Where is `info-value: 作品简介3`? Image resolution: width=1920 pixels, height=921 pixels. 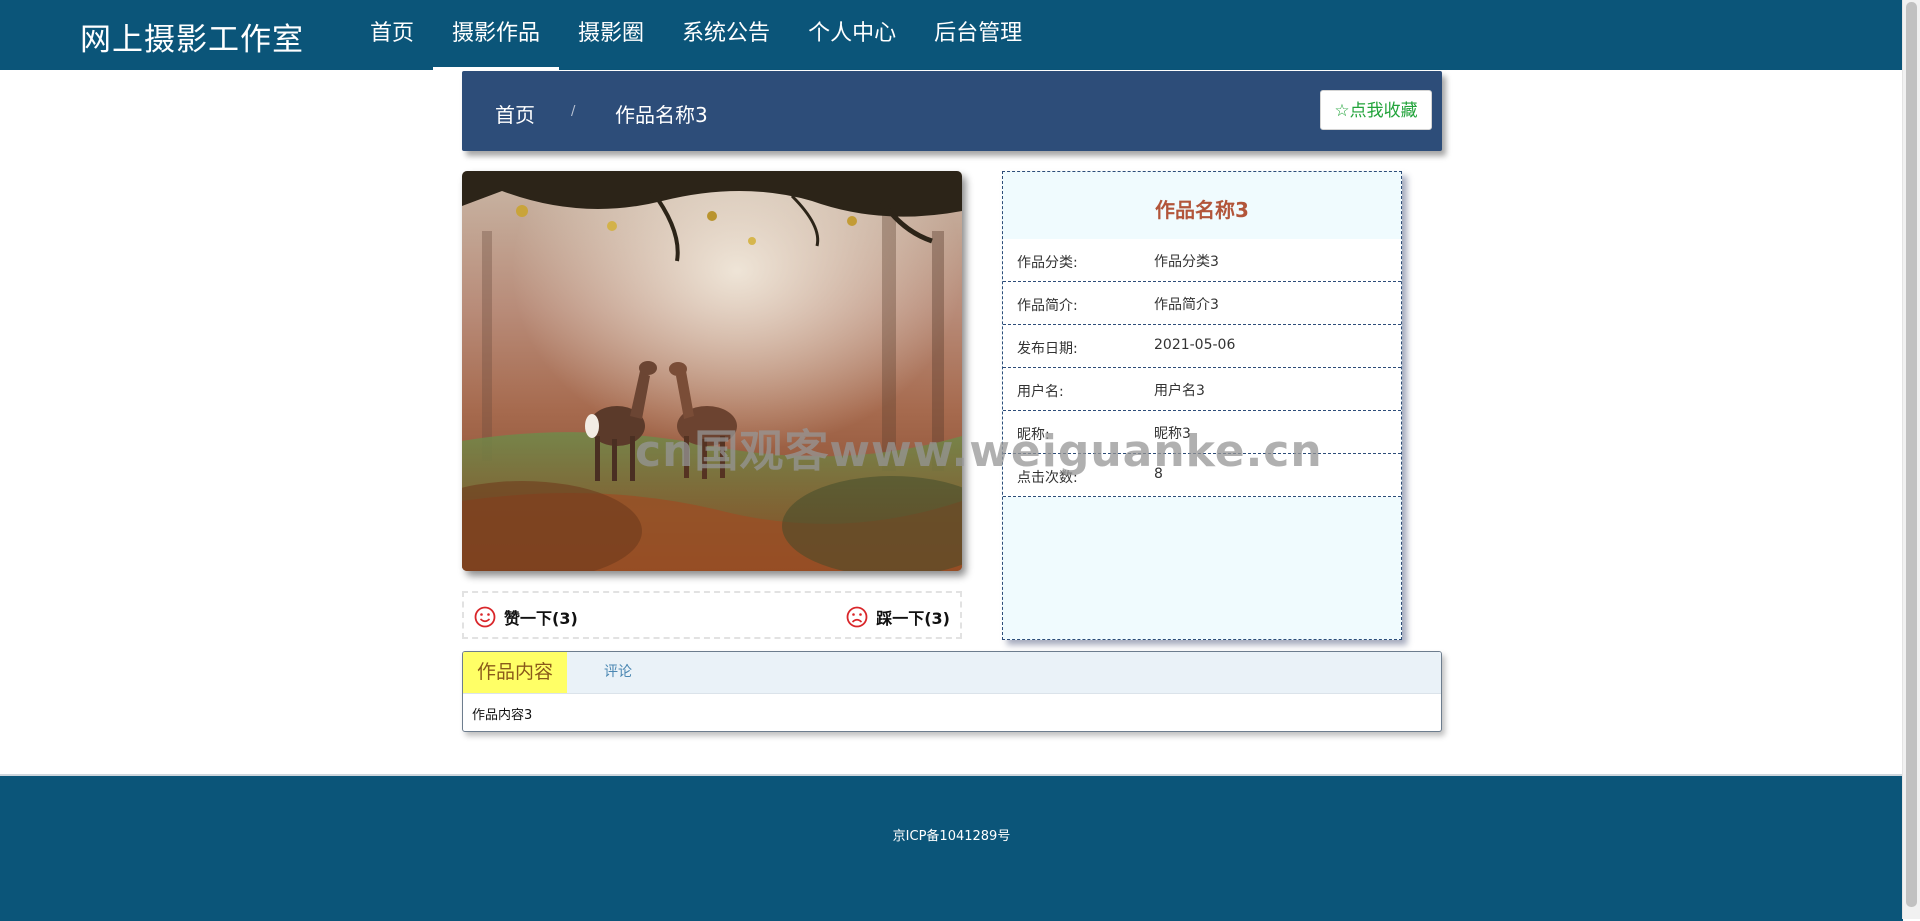 info-value: 作品简介3 is located at coordinates (1186, 305).